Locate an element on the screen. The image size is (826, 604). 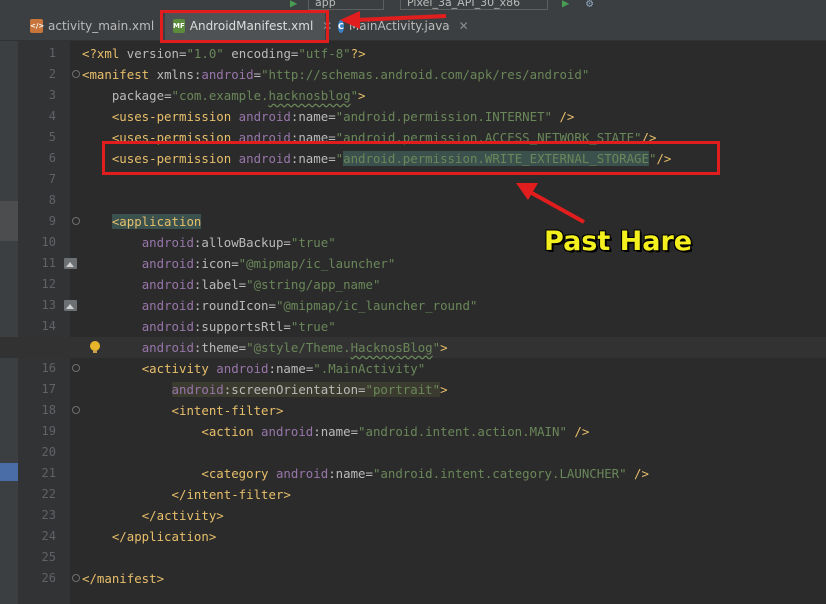
intention-bulb-icon is located at coordinates (95, 347).